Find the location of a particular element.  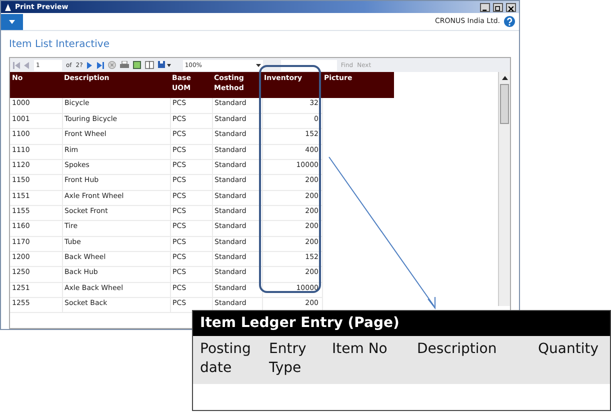

save-icon is located at coordinates (164, 65).